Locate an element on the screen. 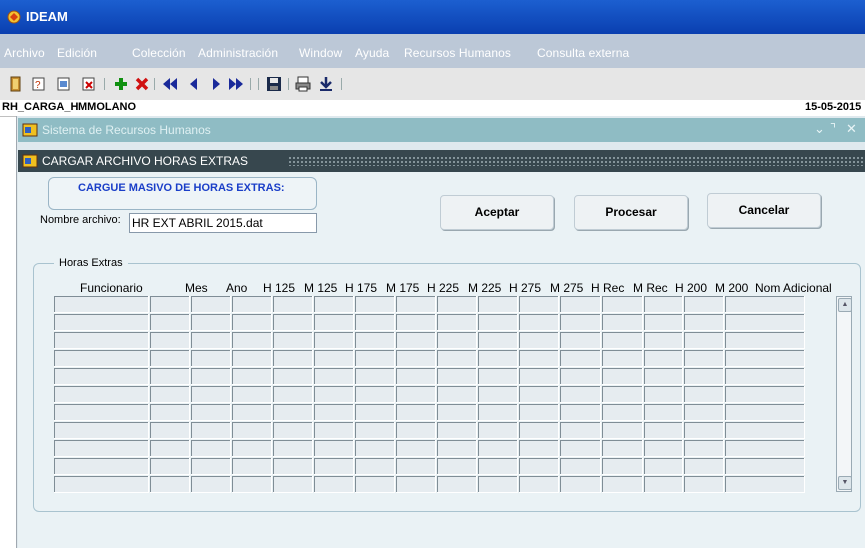 The image size is (865, 548). menu-ayuda: Ayuda is located at coordinates (372, 53).